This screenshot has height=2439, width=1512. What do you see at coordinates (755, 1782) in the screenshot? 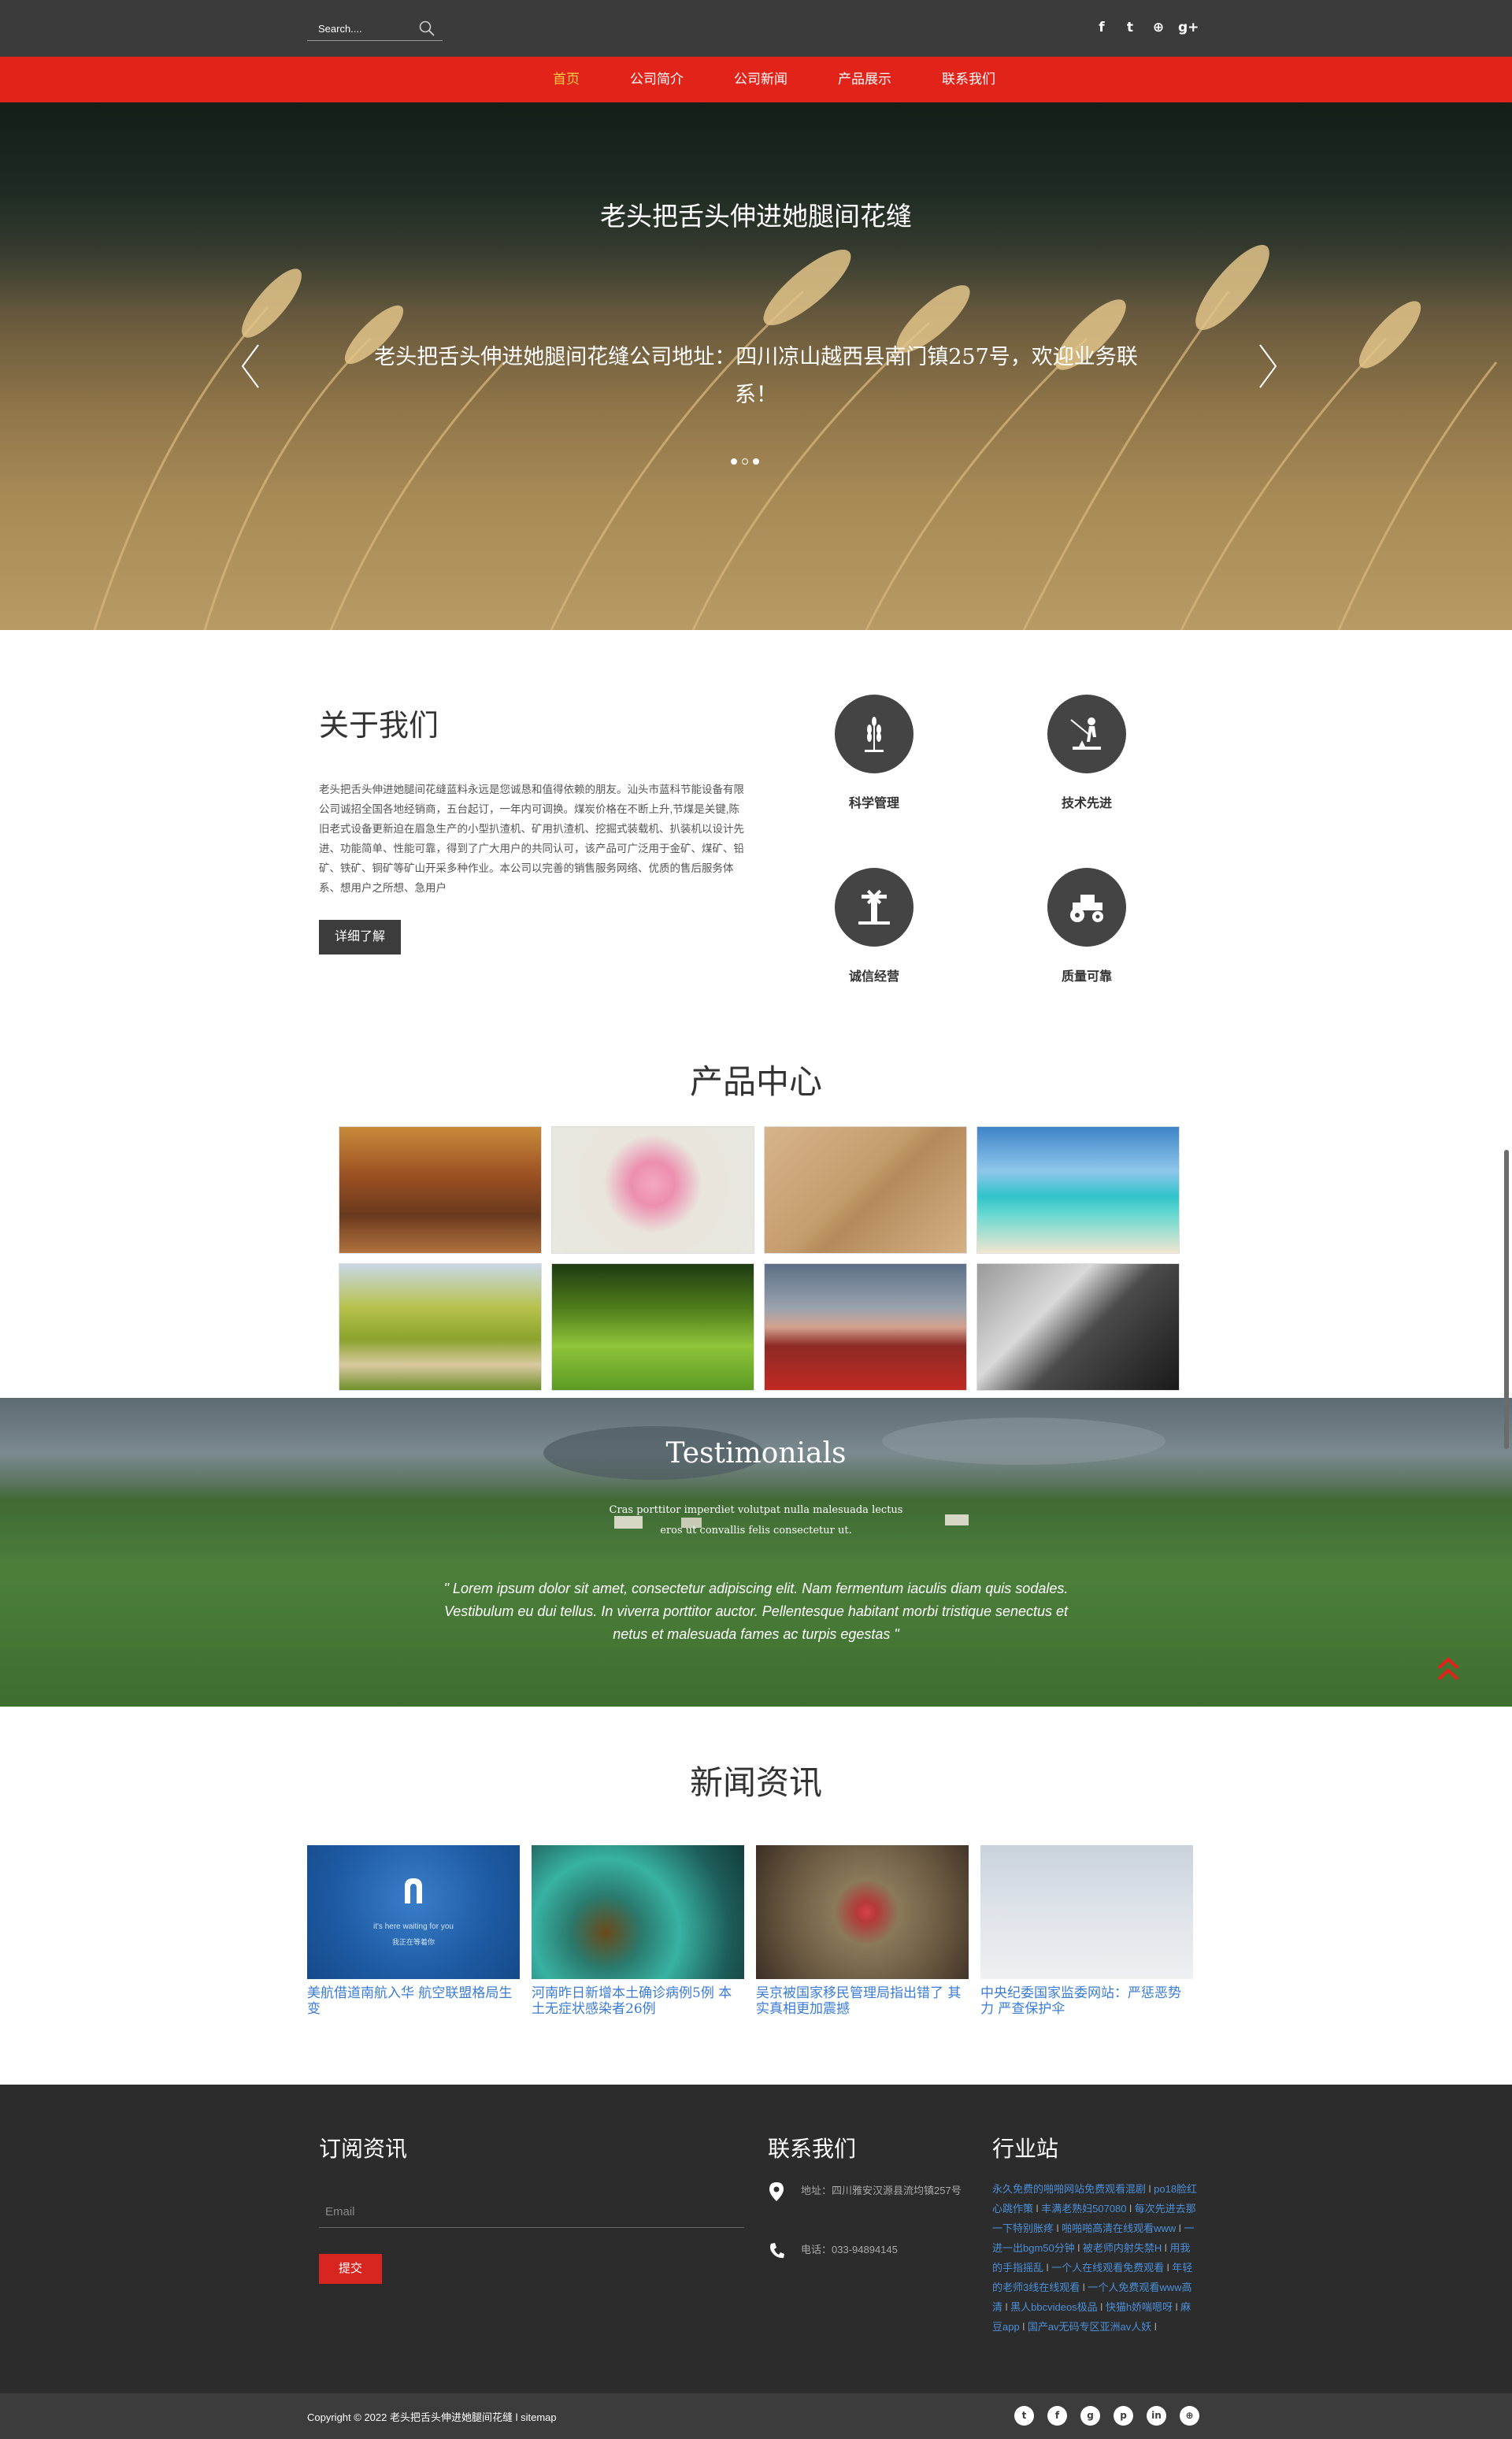
I see `news-title: 新闻资讯` at bounding box center [755, 1782].